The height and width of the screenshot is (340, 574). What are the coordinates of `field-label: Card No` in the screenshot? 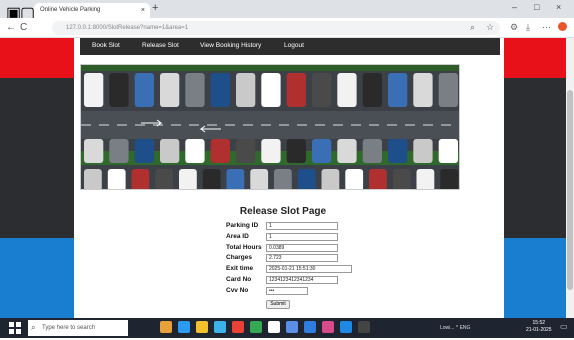 It's located at (239, 279).